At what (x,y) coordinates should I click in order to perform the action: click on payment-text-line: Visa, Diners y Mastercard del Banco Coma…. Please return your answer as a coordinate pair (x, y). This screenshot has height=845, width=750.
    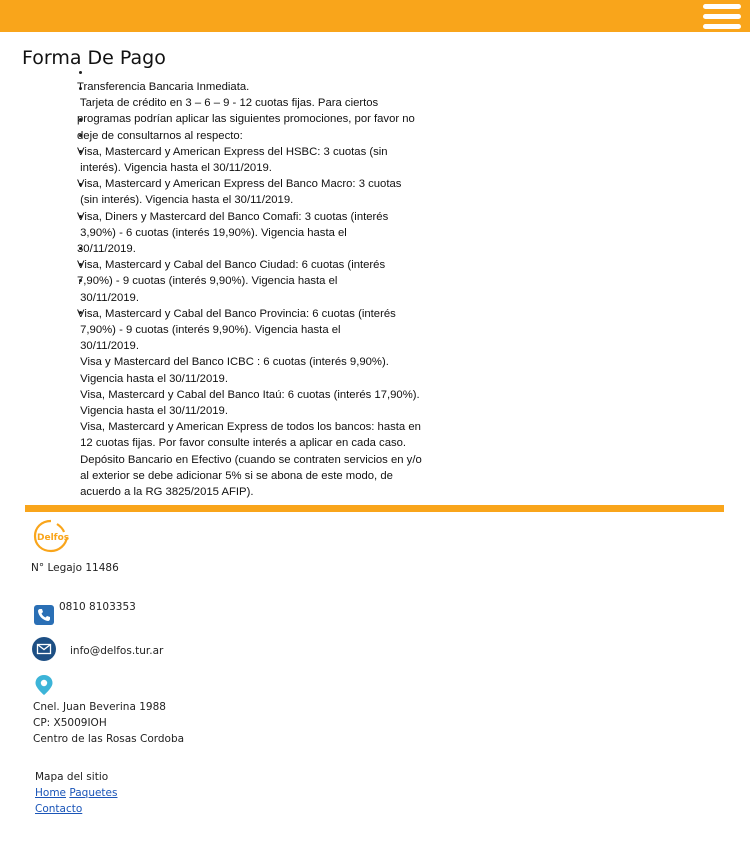
    Looking at the image, I should click on (233, 216).